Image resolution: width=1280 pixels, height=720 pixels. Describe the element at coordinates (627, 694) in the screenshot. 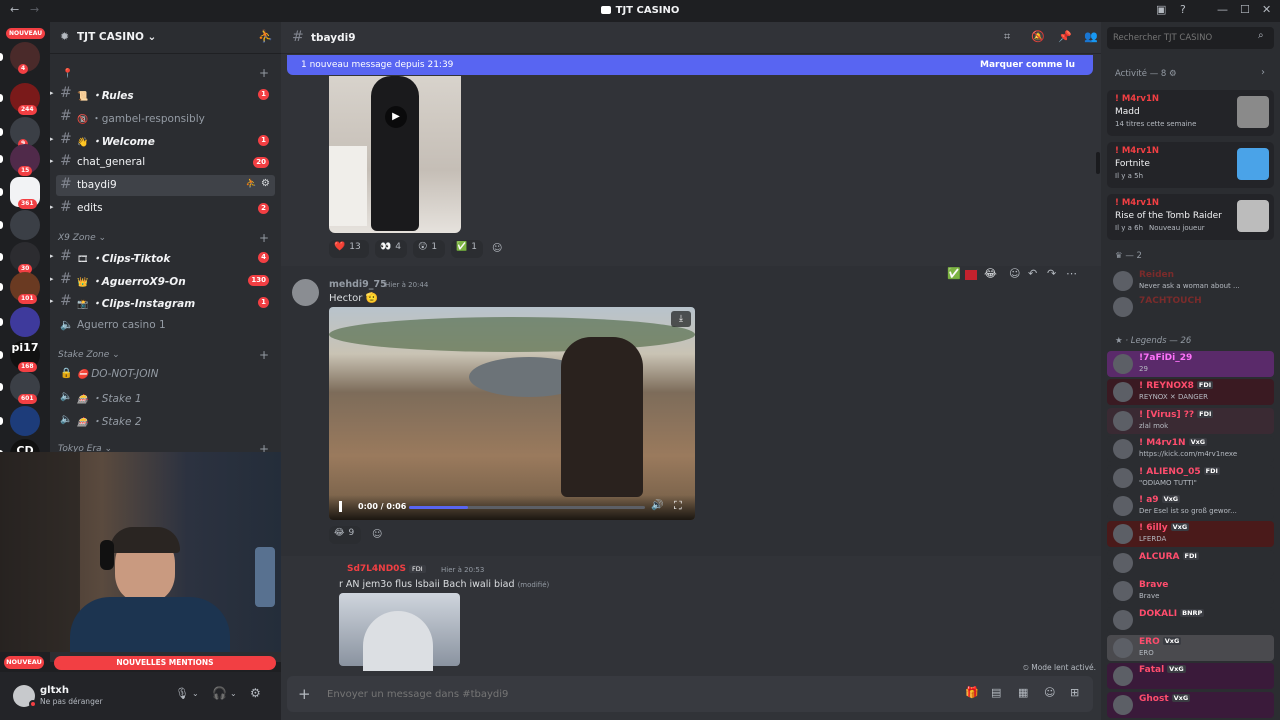

I see `message-input` at that location.